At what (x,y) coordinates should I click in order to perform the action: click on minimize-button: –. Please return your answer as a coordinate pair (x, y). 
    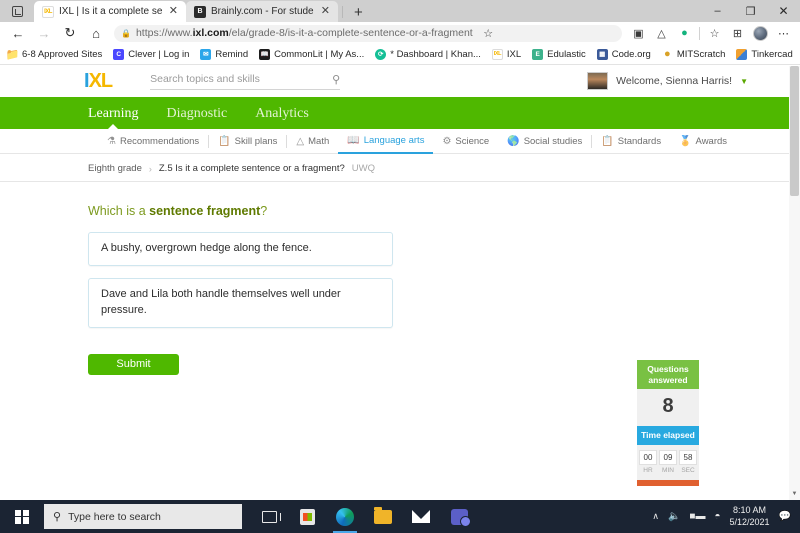
    Looking at the image, I should click on (717, 11).